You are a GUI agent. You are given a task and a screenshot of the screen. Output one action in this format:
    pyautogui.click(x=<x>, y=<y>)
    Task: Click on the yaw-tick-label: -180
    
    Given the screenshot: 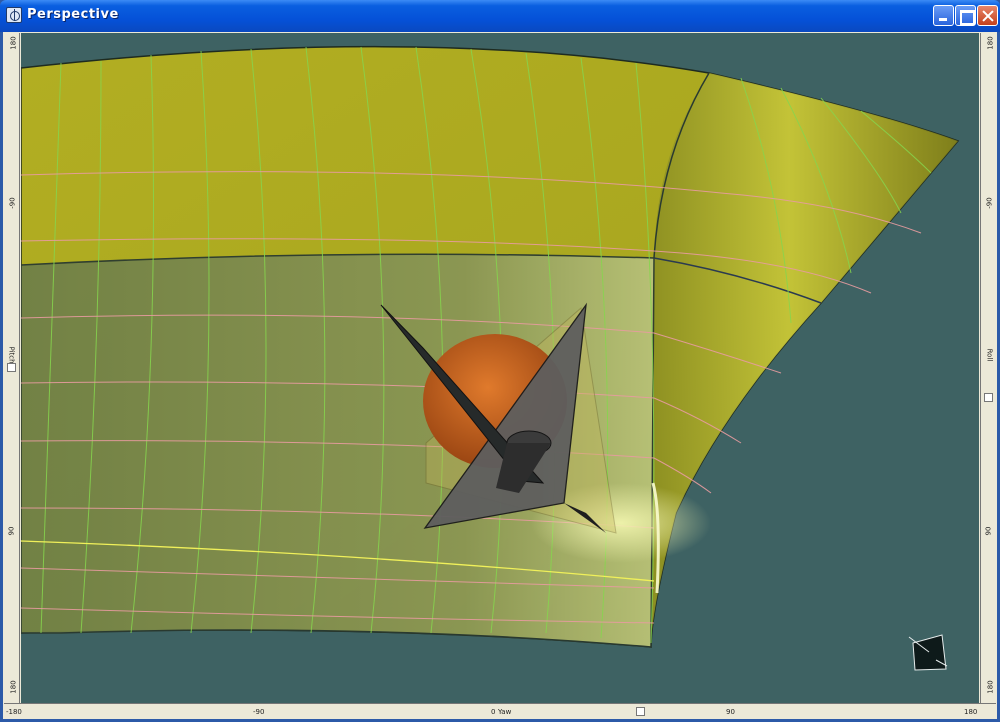 What is the action you would take?
    pyautogui.click(x=14, y=712)
    